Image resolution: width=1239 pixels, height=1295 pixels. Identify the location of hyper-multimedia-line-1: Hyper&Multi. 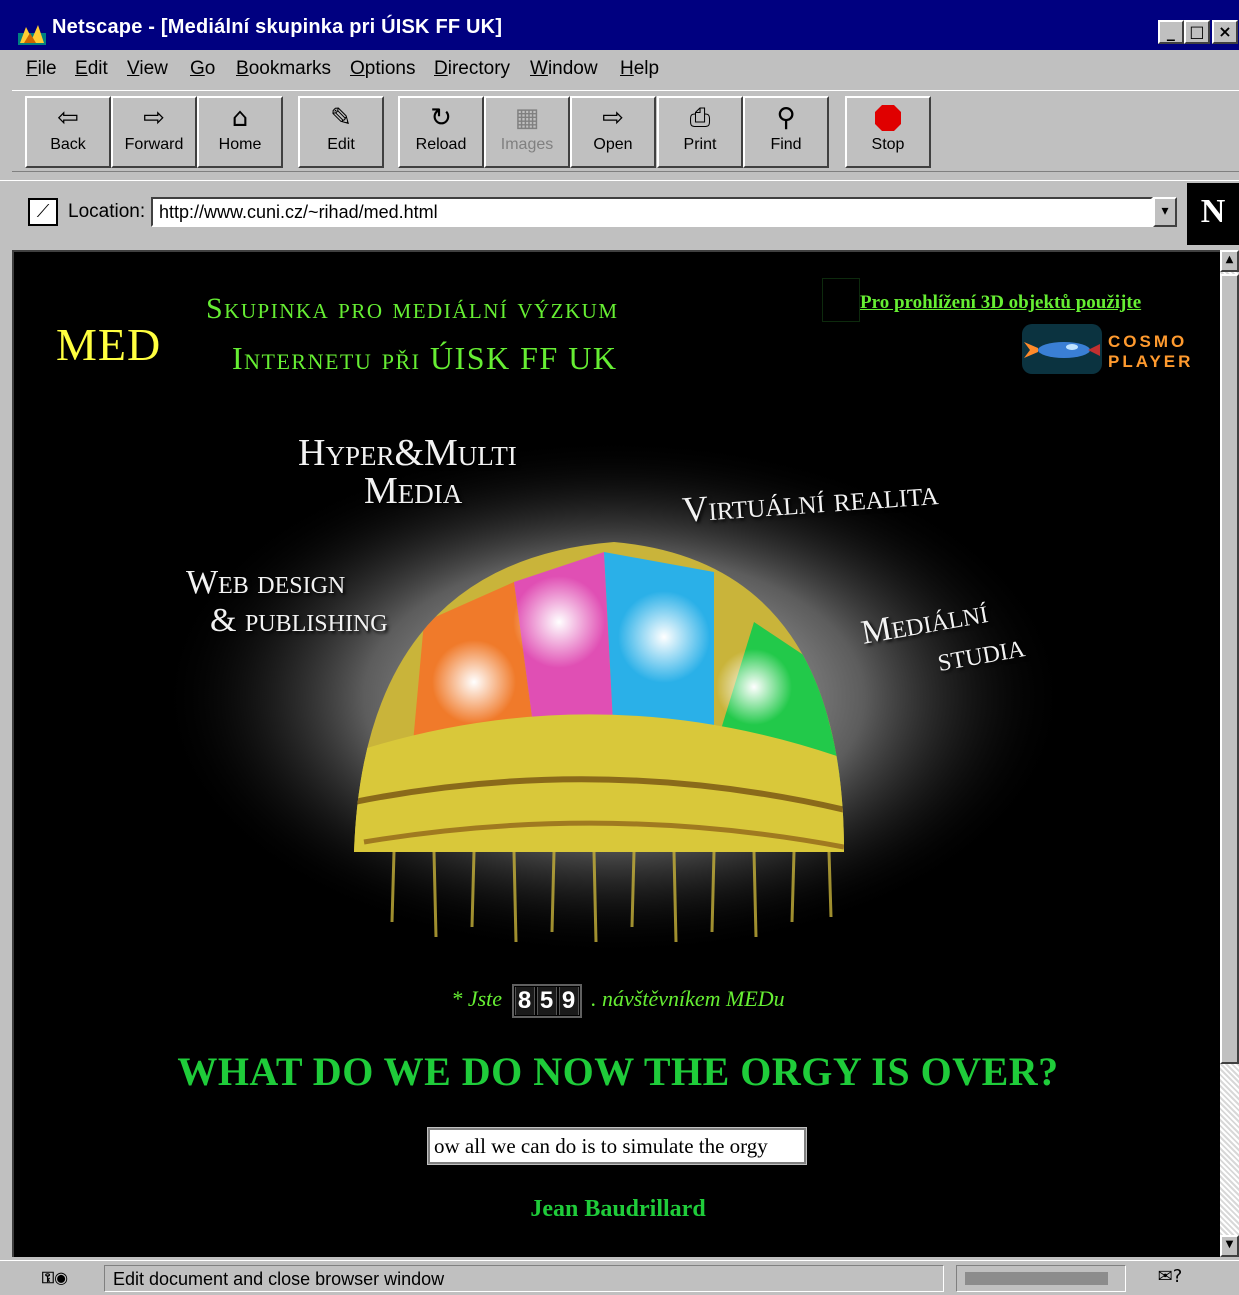
(407, 453).